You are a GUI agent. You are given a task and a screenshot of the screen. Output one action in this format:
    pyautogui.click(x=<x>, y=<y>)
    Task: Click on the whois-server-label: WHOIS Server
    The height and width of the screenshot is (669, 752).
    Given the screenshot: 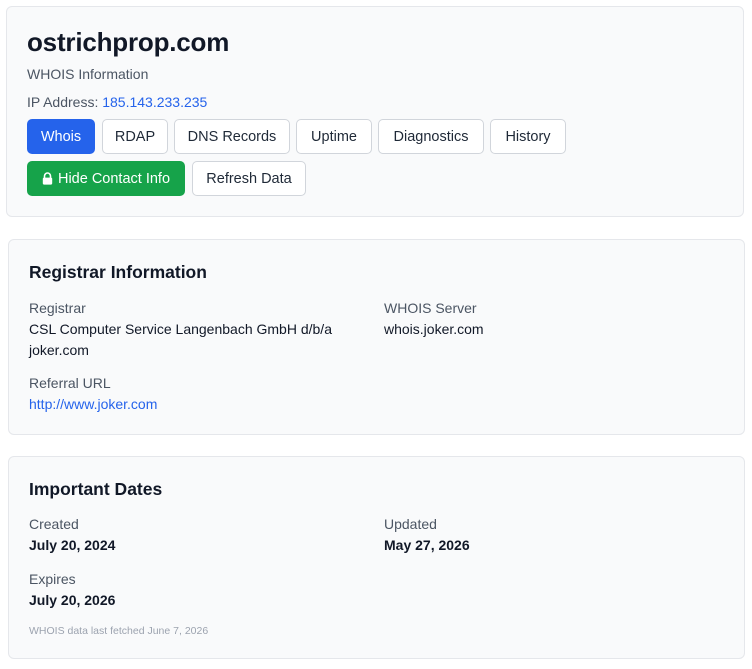 What is the action you would take?
    pyautogui.click(x=430, y=308)
    